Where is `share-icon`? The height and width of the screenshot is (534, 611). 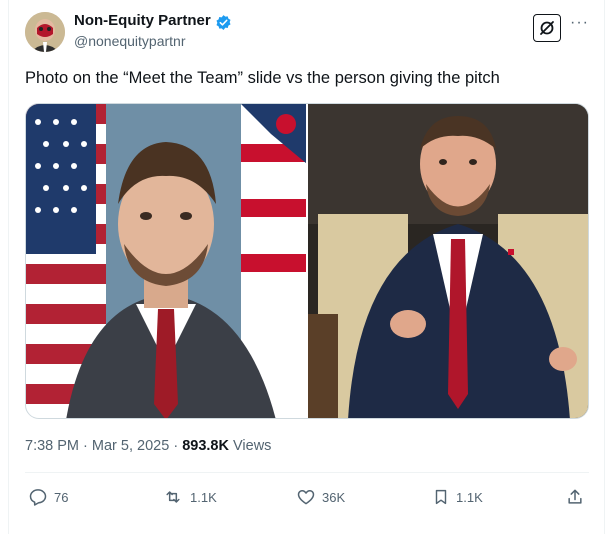 share-icon is located at coordinates (575, 497).